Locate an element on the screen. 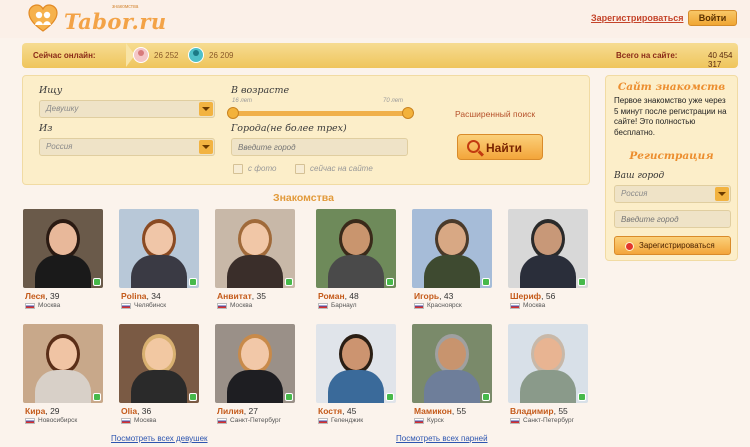 Image resolution: width=750 pixels, height=447 pixels. profile-name-row: Леся, 39 is located at coordinates (42, 296).